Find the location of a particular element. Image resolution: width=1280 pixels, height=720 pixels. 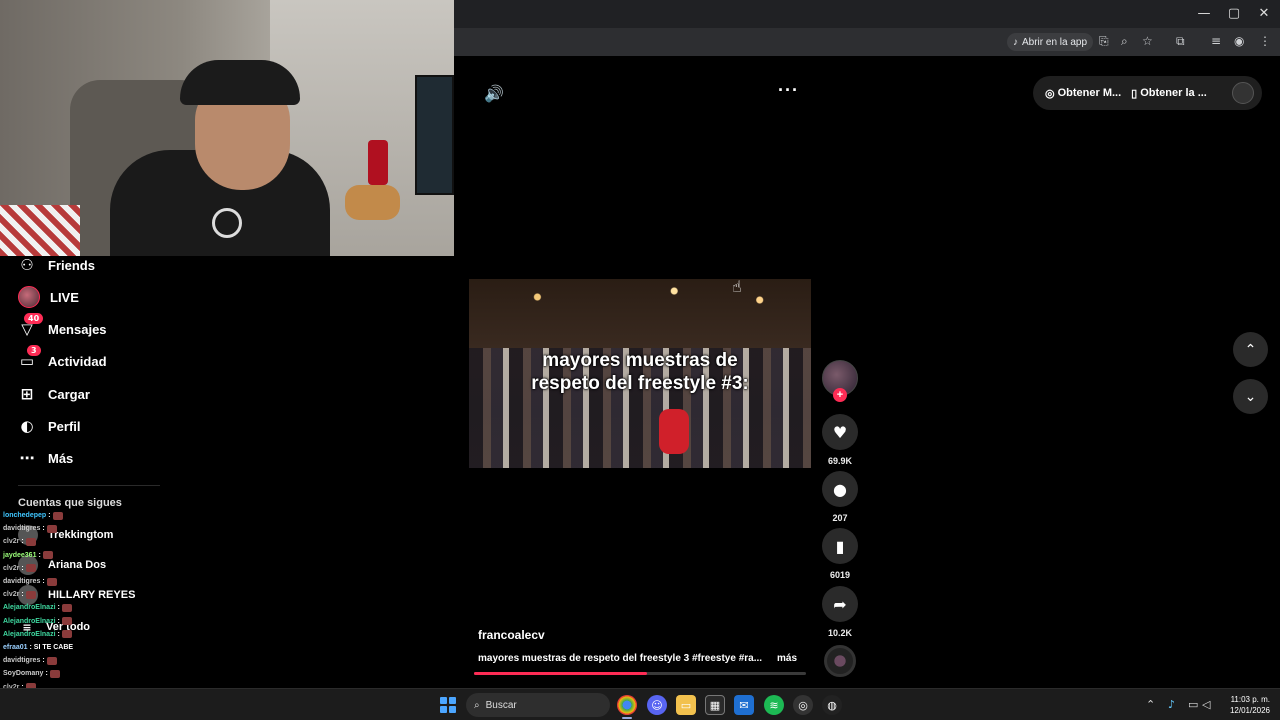

chevron-down-icon: ⌄ is located at coordinates (1250, 396).